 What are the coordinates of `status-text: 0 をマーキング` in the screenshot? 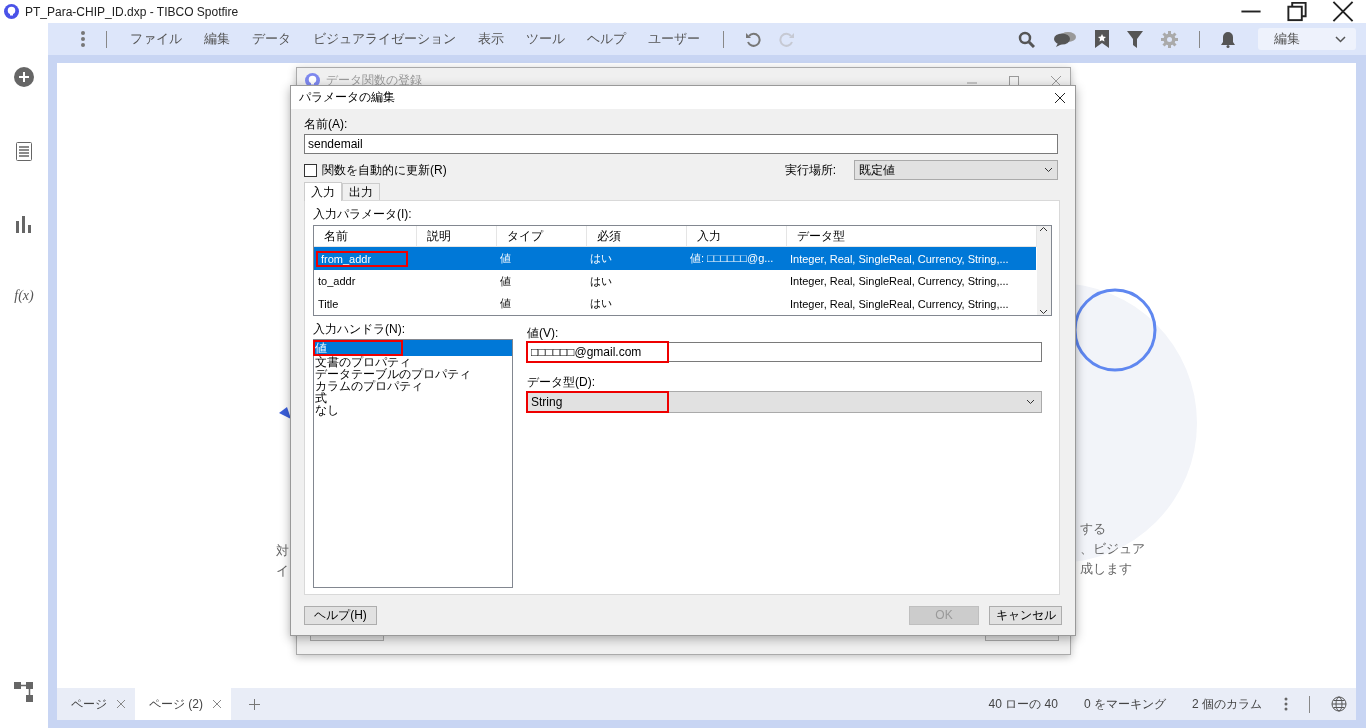 It's located at (1124, 704).